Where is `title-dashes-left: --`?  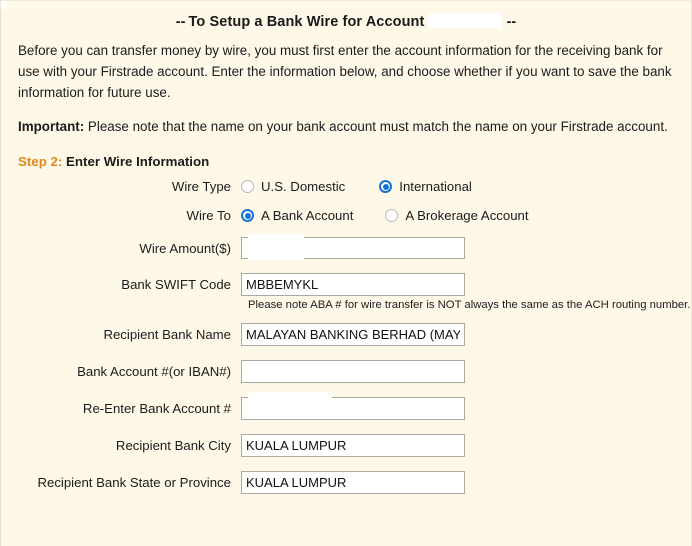
title-dashes-left: -- is located at coordinates (180, 22).